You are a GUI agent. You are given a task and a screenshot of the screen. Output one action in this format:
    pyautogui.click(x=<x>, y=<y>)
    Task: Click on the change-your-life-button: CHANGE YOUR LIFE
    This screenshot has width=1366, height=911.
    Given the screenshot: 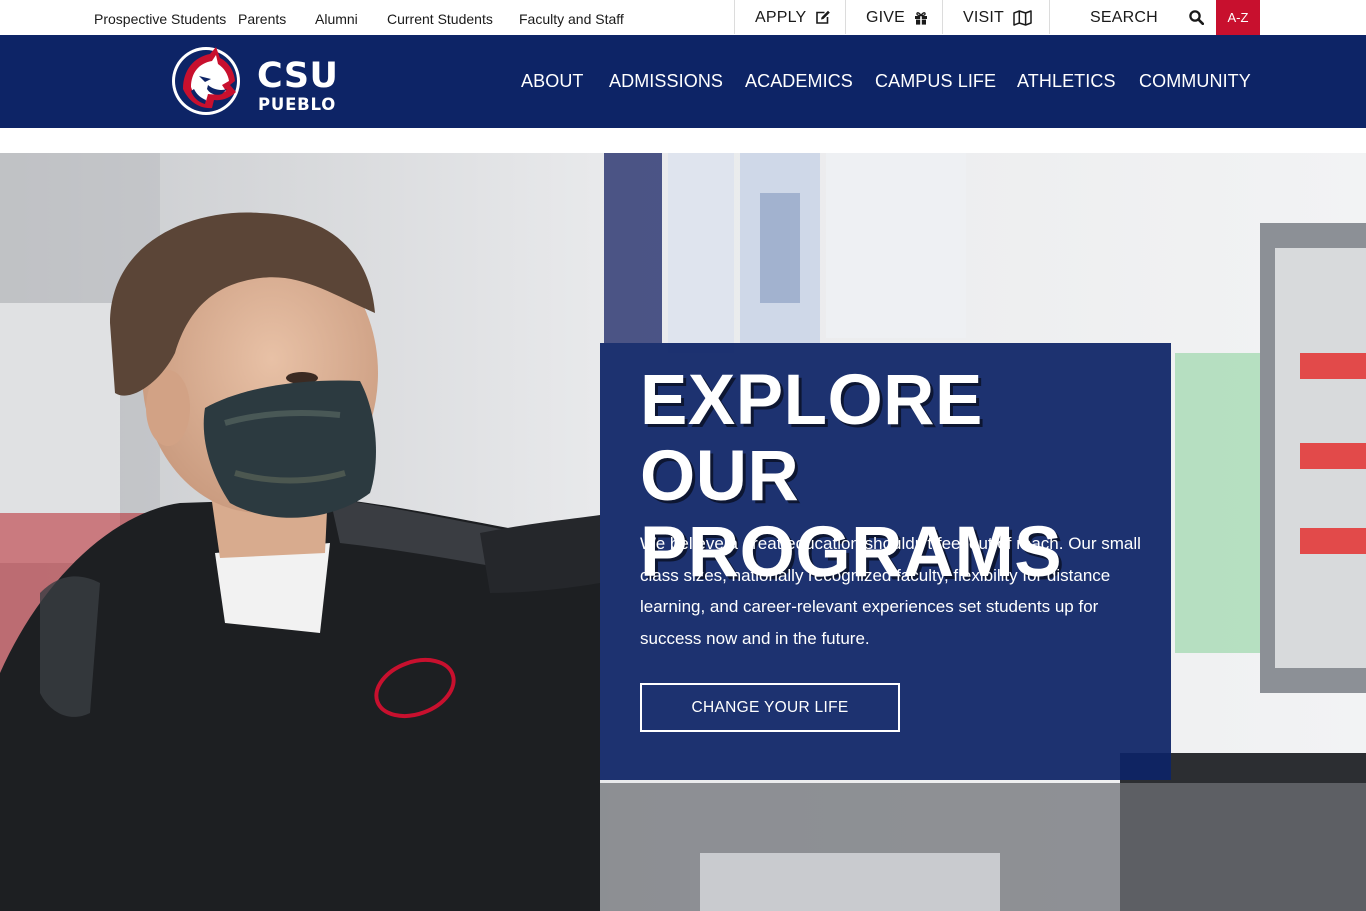 What is the action you would take?
    pyautogui.click(x=770, y=707)
    